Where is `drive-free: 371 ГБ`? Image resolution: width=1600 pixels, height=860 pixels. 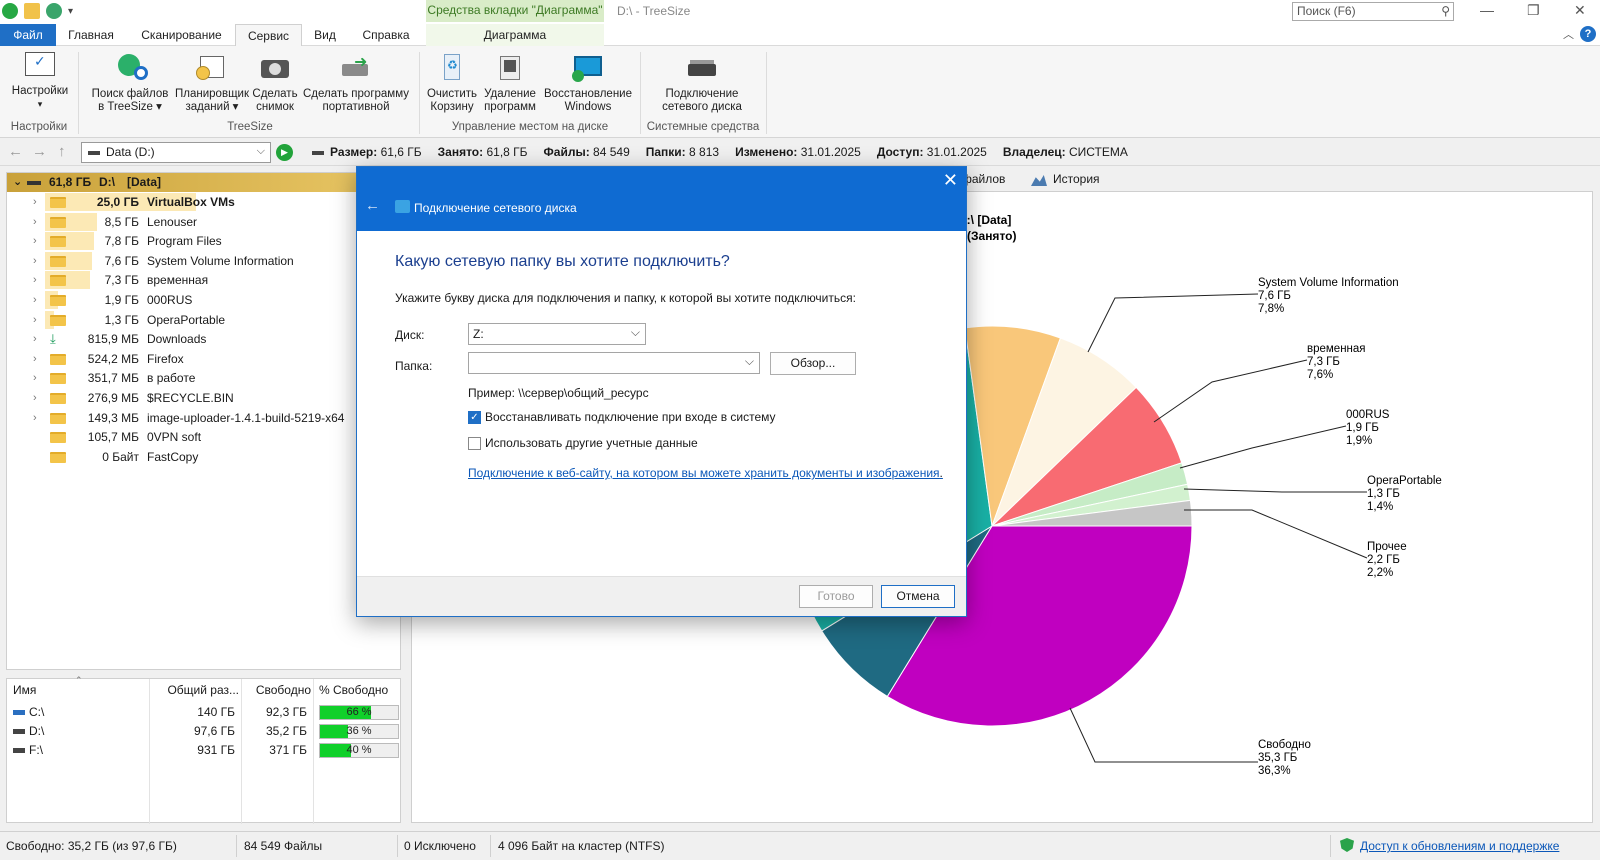 drive-free: 371 ГБ is located at coordinates (288, 750).